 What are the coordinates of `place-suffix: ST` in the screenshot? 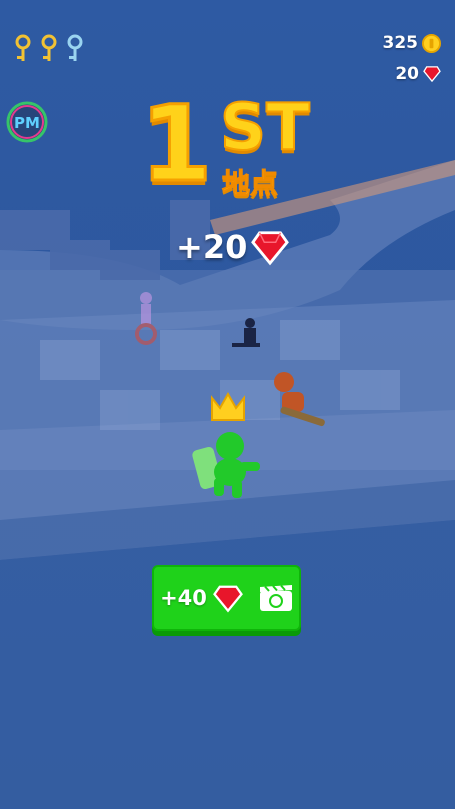 It's located at (265, 128).